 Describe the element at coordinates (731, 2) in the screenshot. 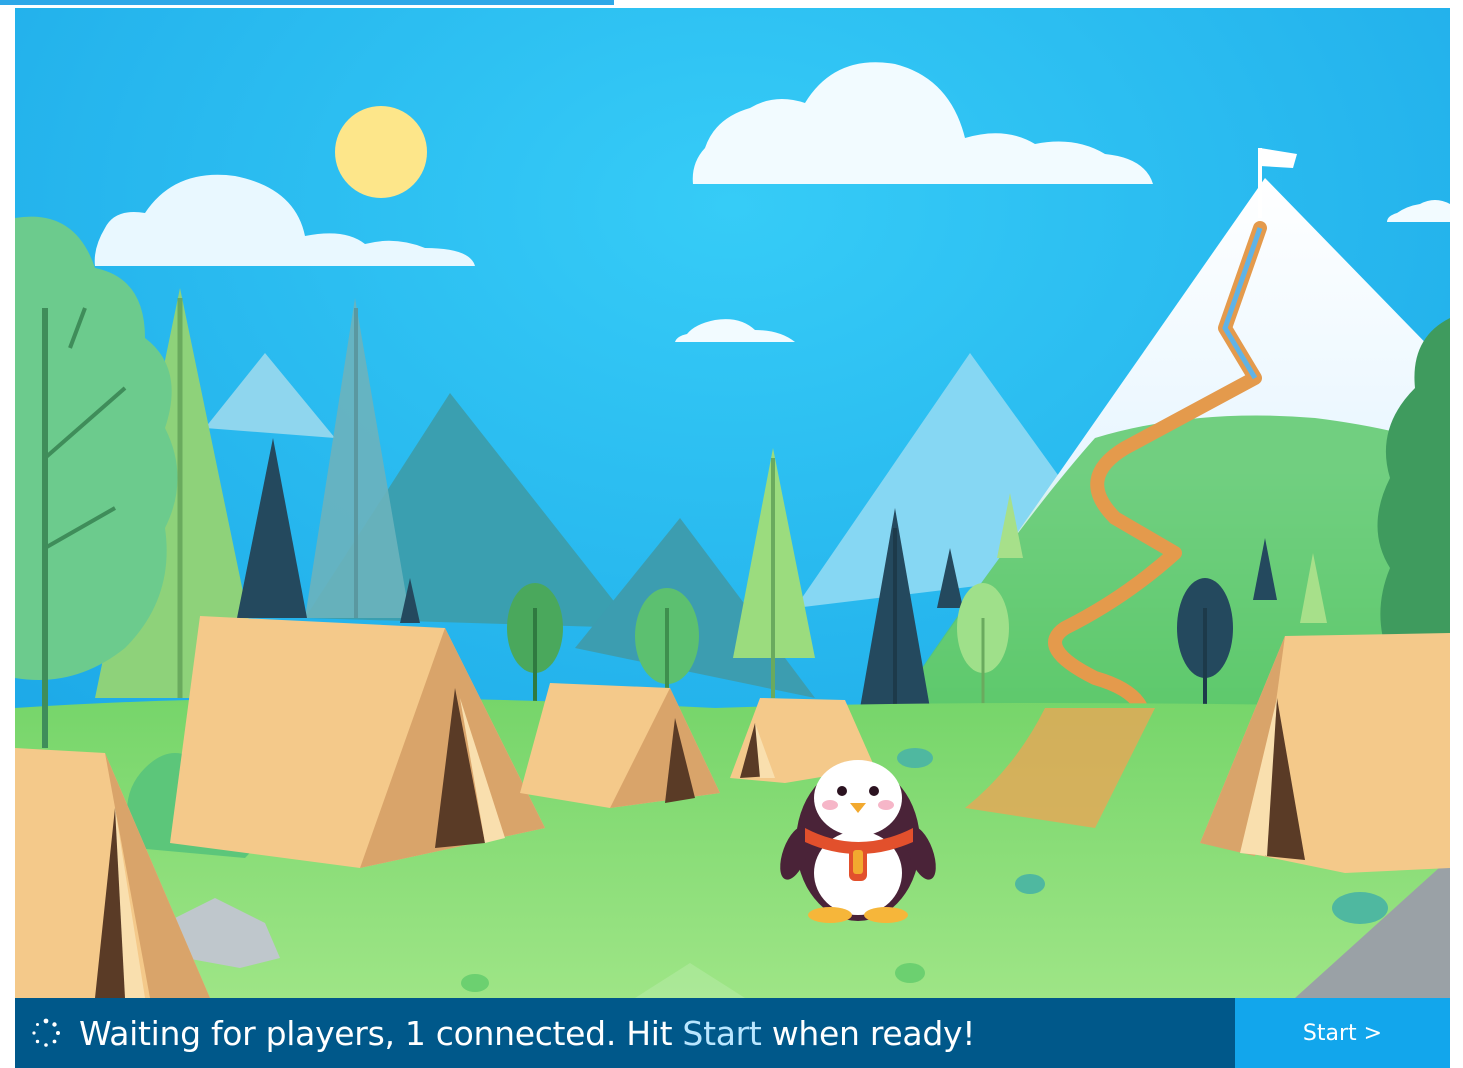

I see `top-progress-bar` at that location.